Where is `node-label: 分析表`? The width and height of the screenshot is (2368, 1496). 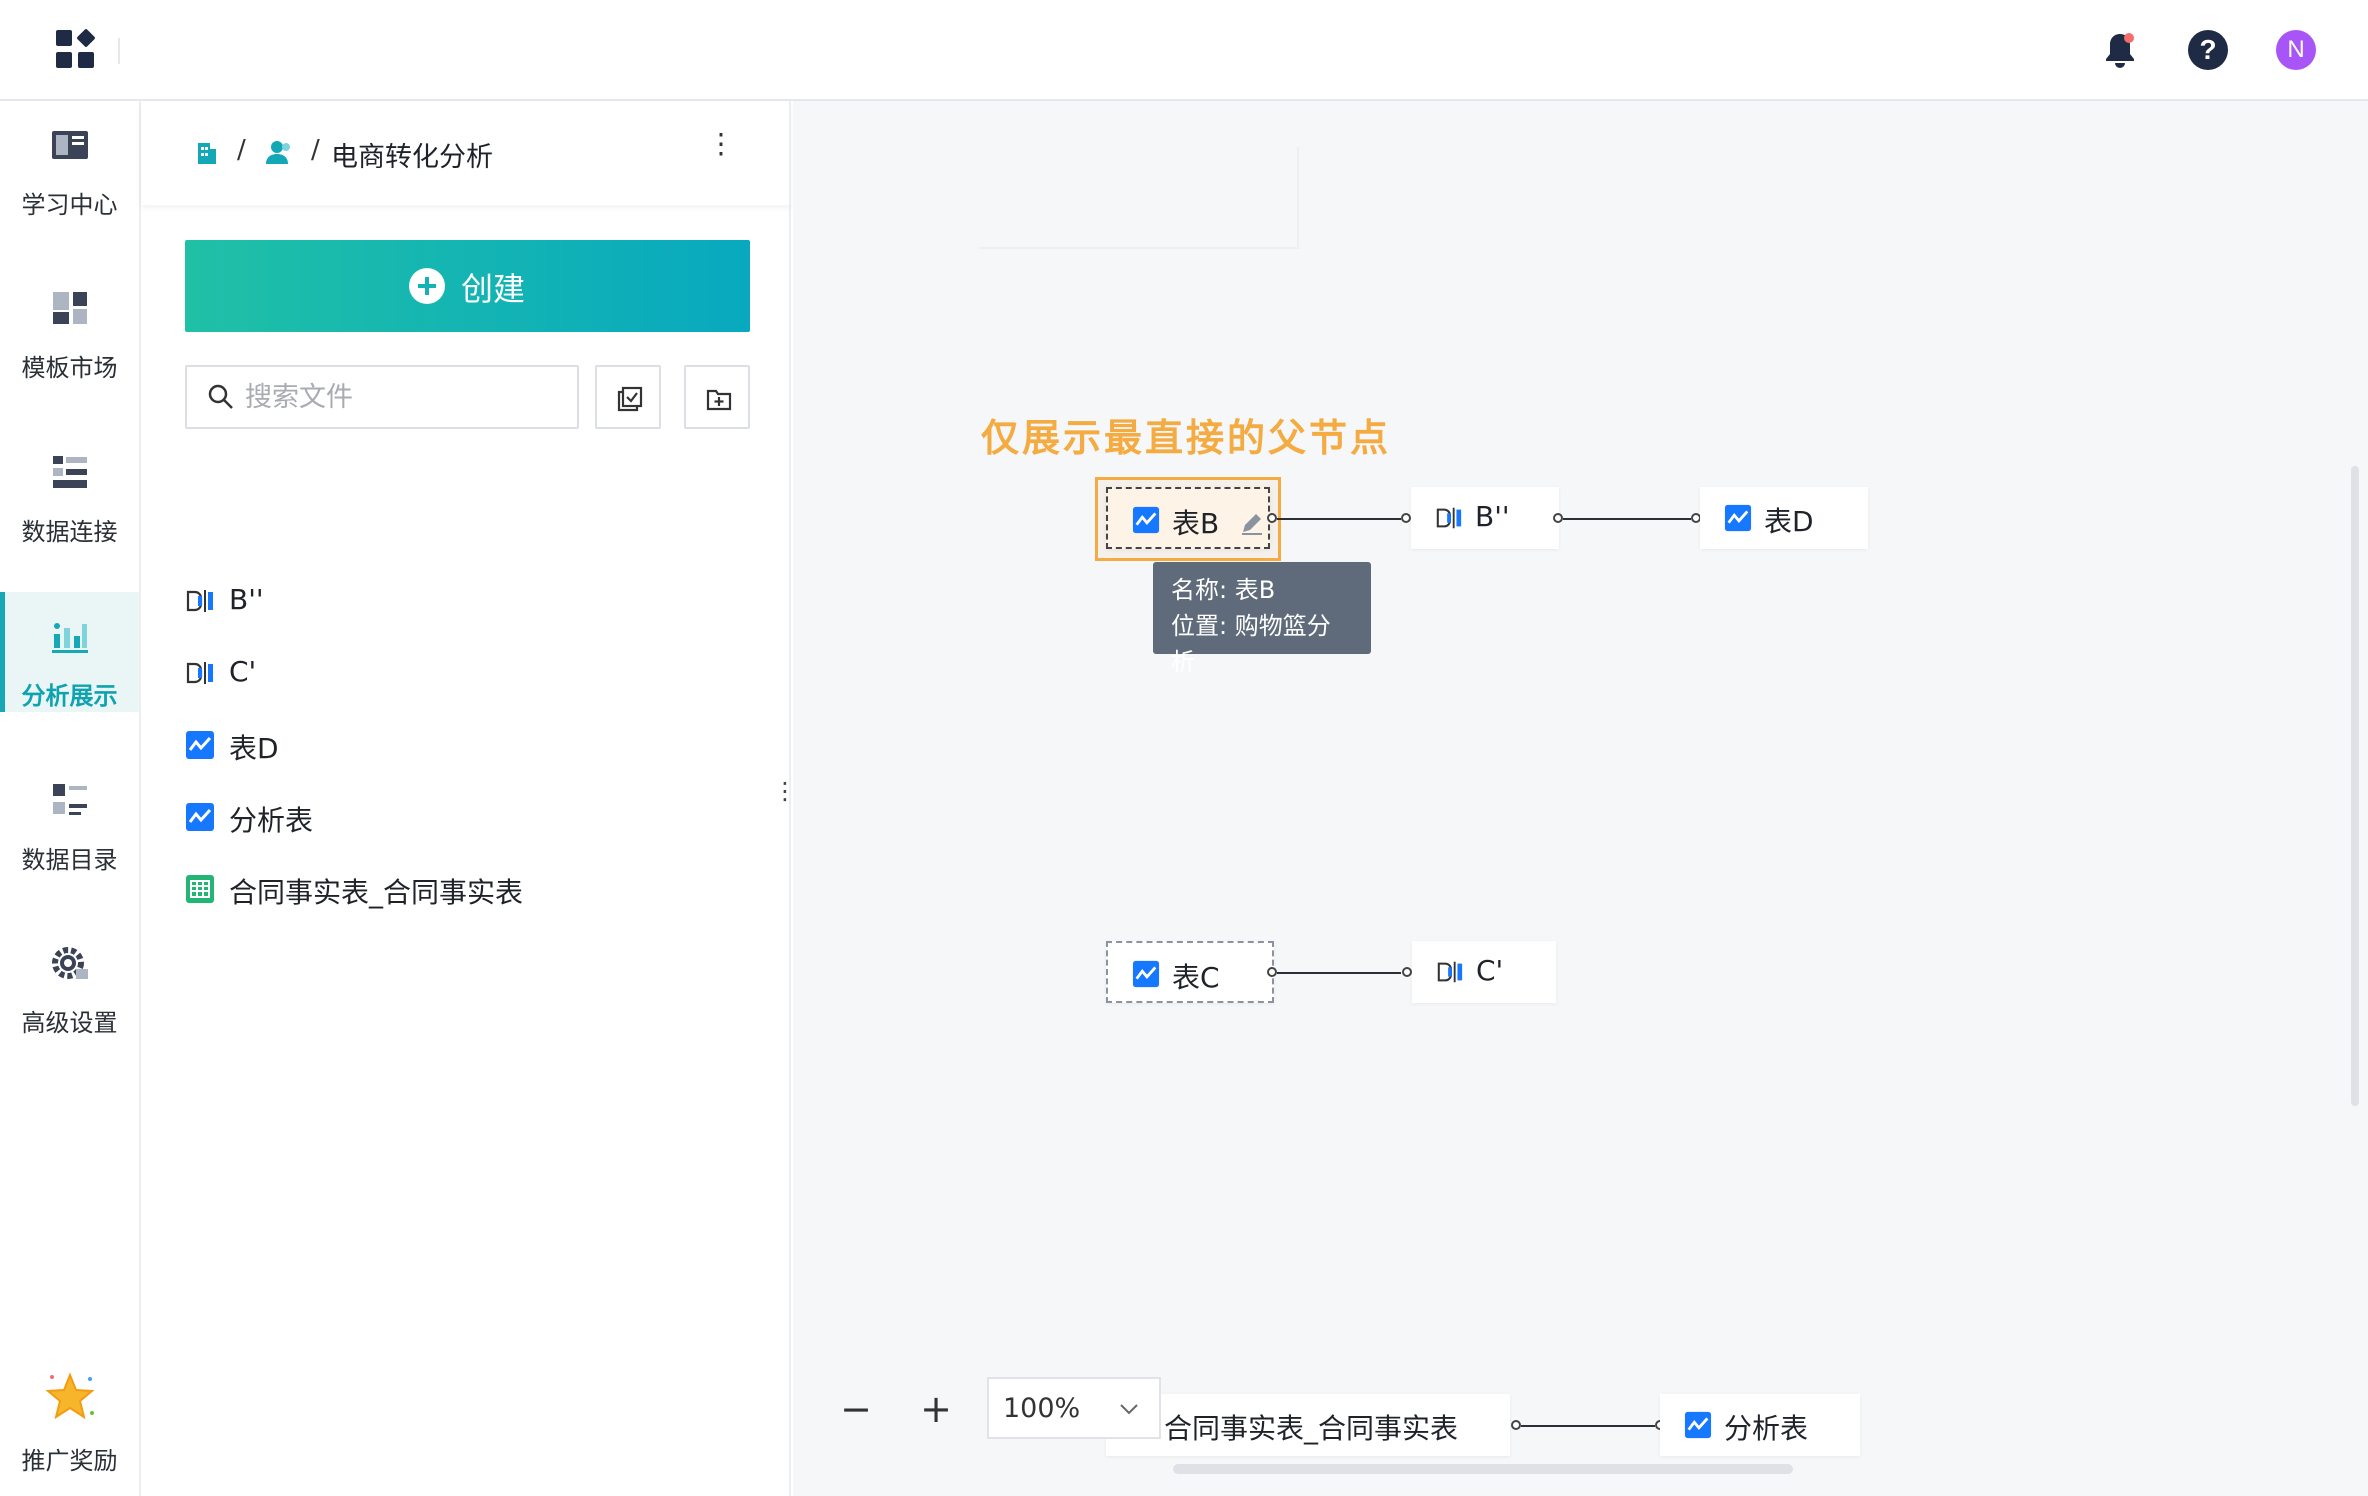 node-label: 分析表 is located at coordinates (1766, 1428).